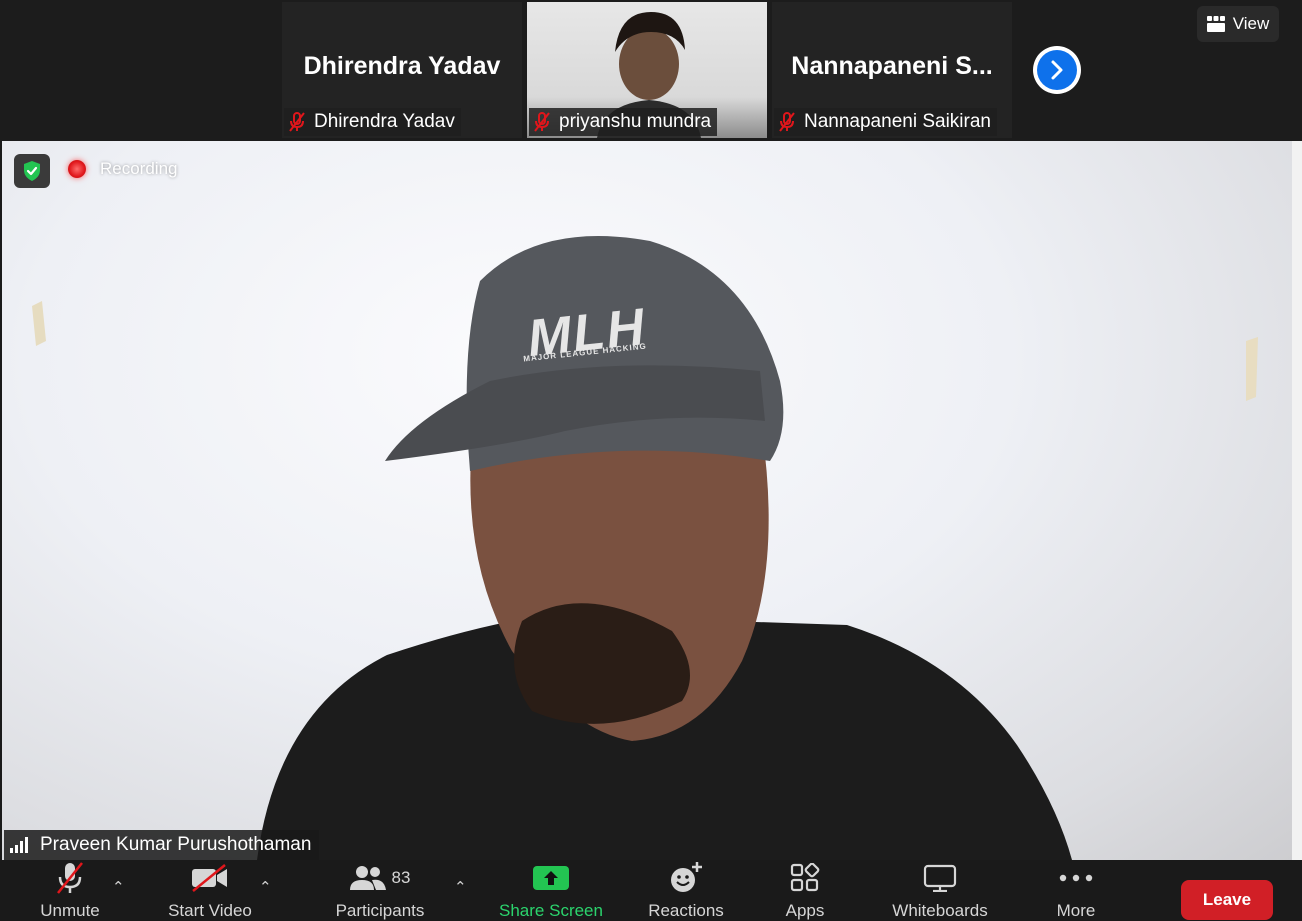 This screenshot has height=921, width=1302. What do you see at coordinates (1215, 24) in the screenshot?
I see `grid-view-icon` at bounding box center [1215, 24].